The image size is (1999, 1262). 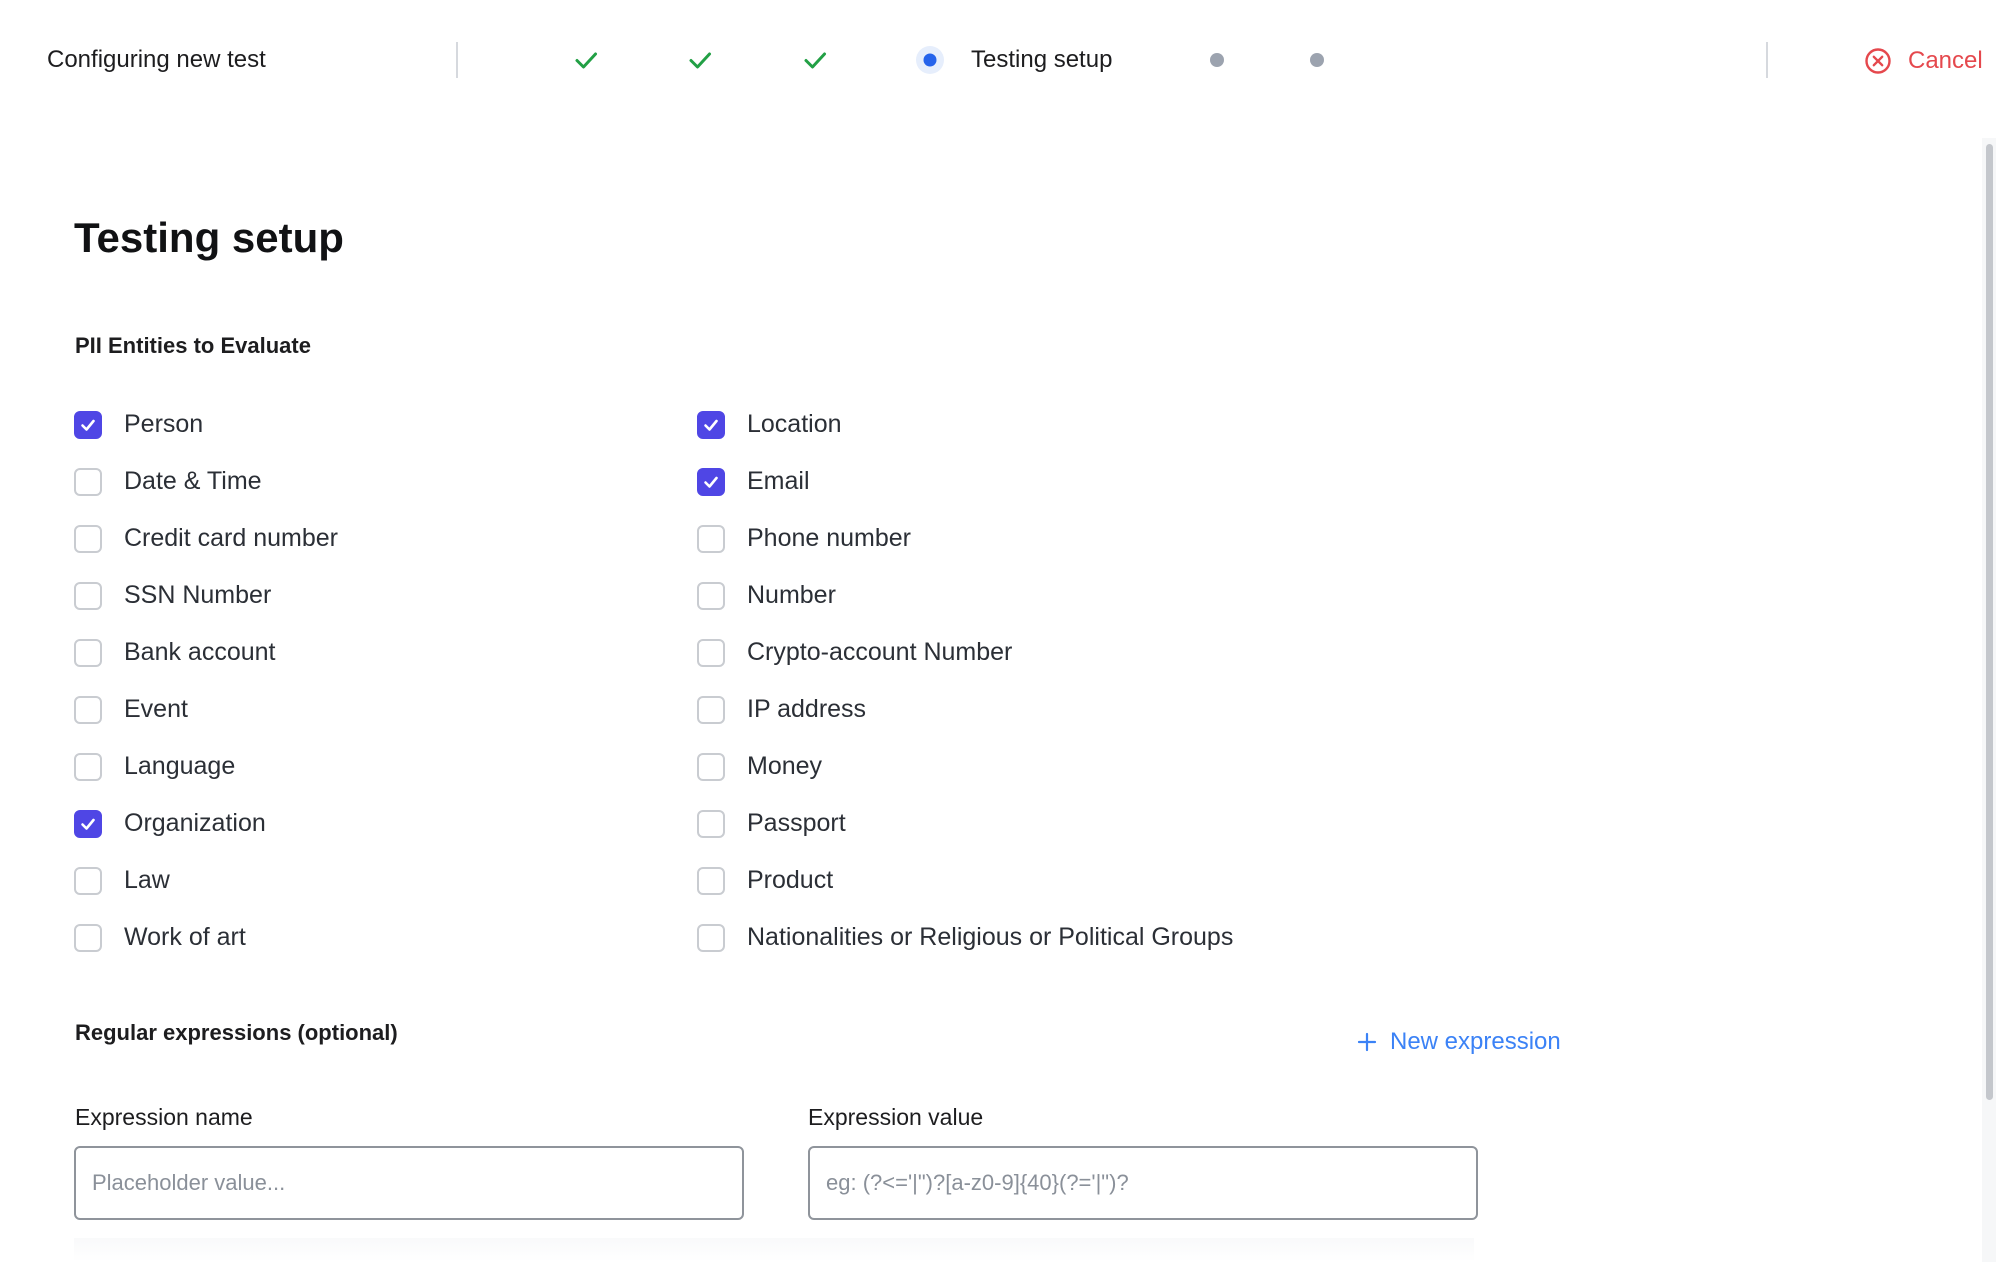 What do you see at coordinates (156, 709) in the screenshot?
I see `checkbox-label: Event` at bounding box center [156, 709].